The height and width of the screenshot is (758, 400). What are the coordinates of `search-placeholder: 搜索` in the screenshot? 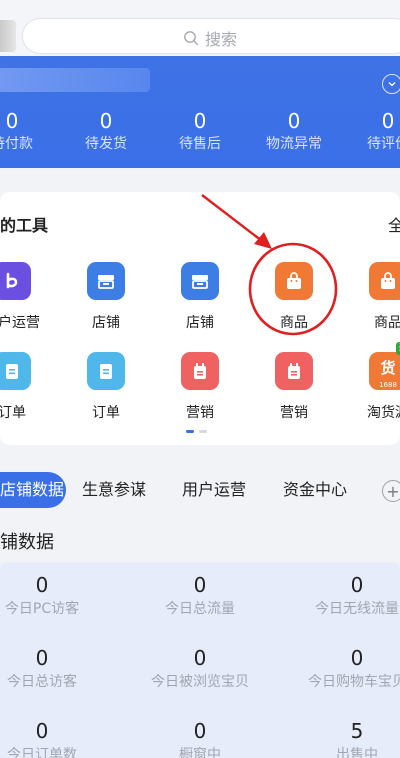 It's located at (210, 38).